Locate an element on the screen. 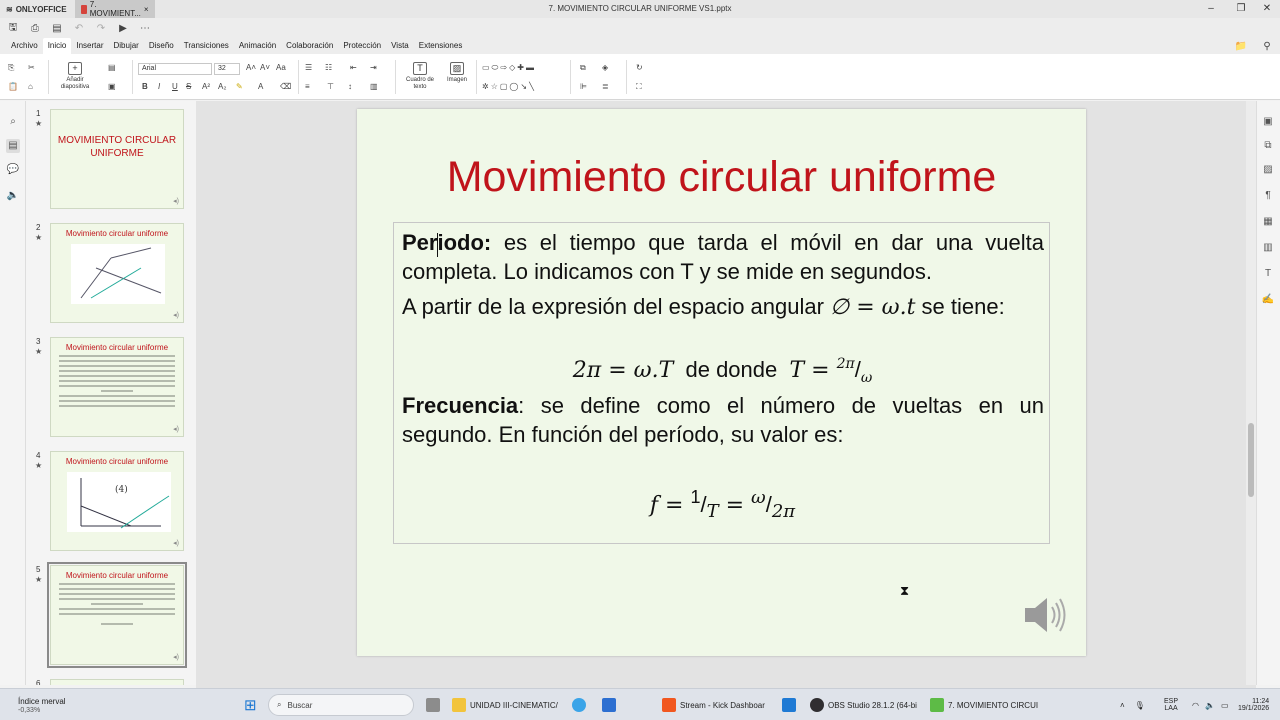 This screenshot has height=720, width=1280. arrange-icon: ⧉ is located at coordinates (583, 68).